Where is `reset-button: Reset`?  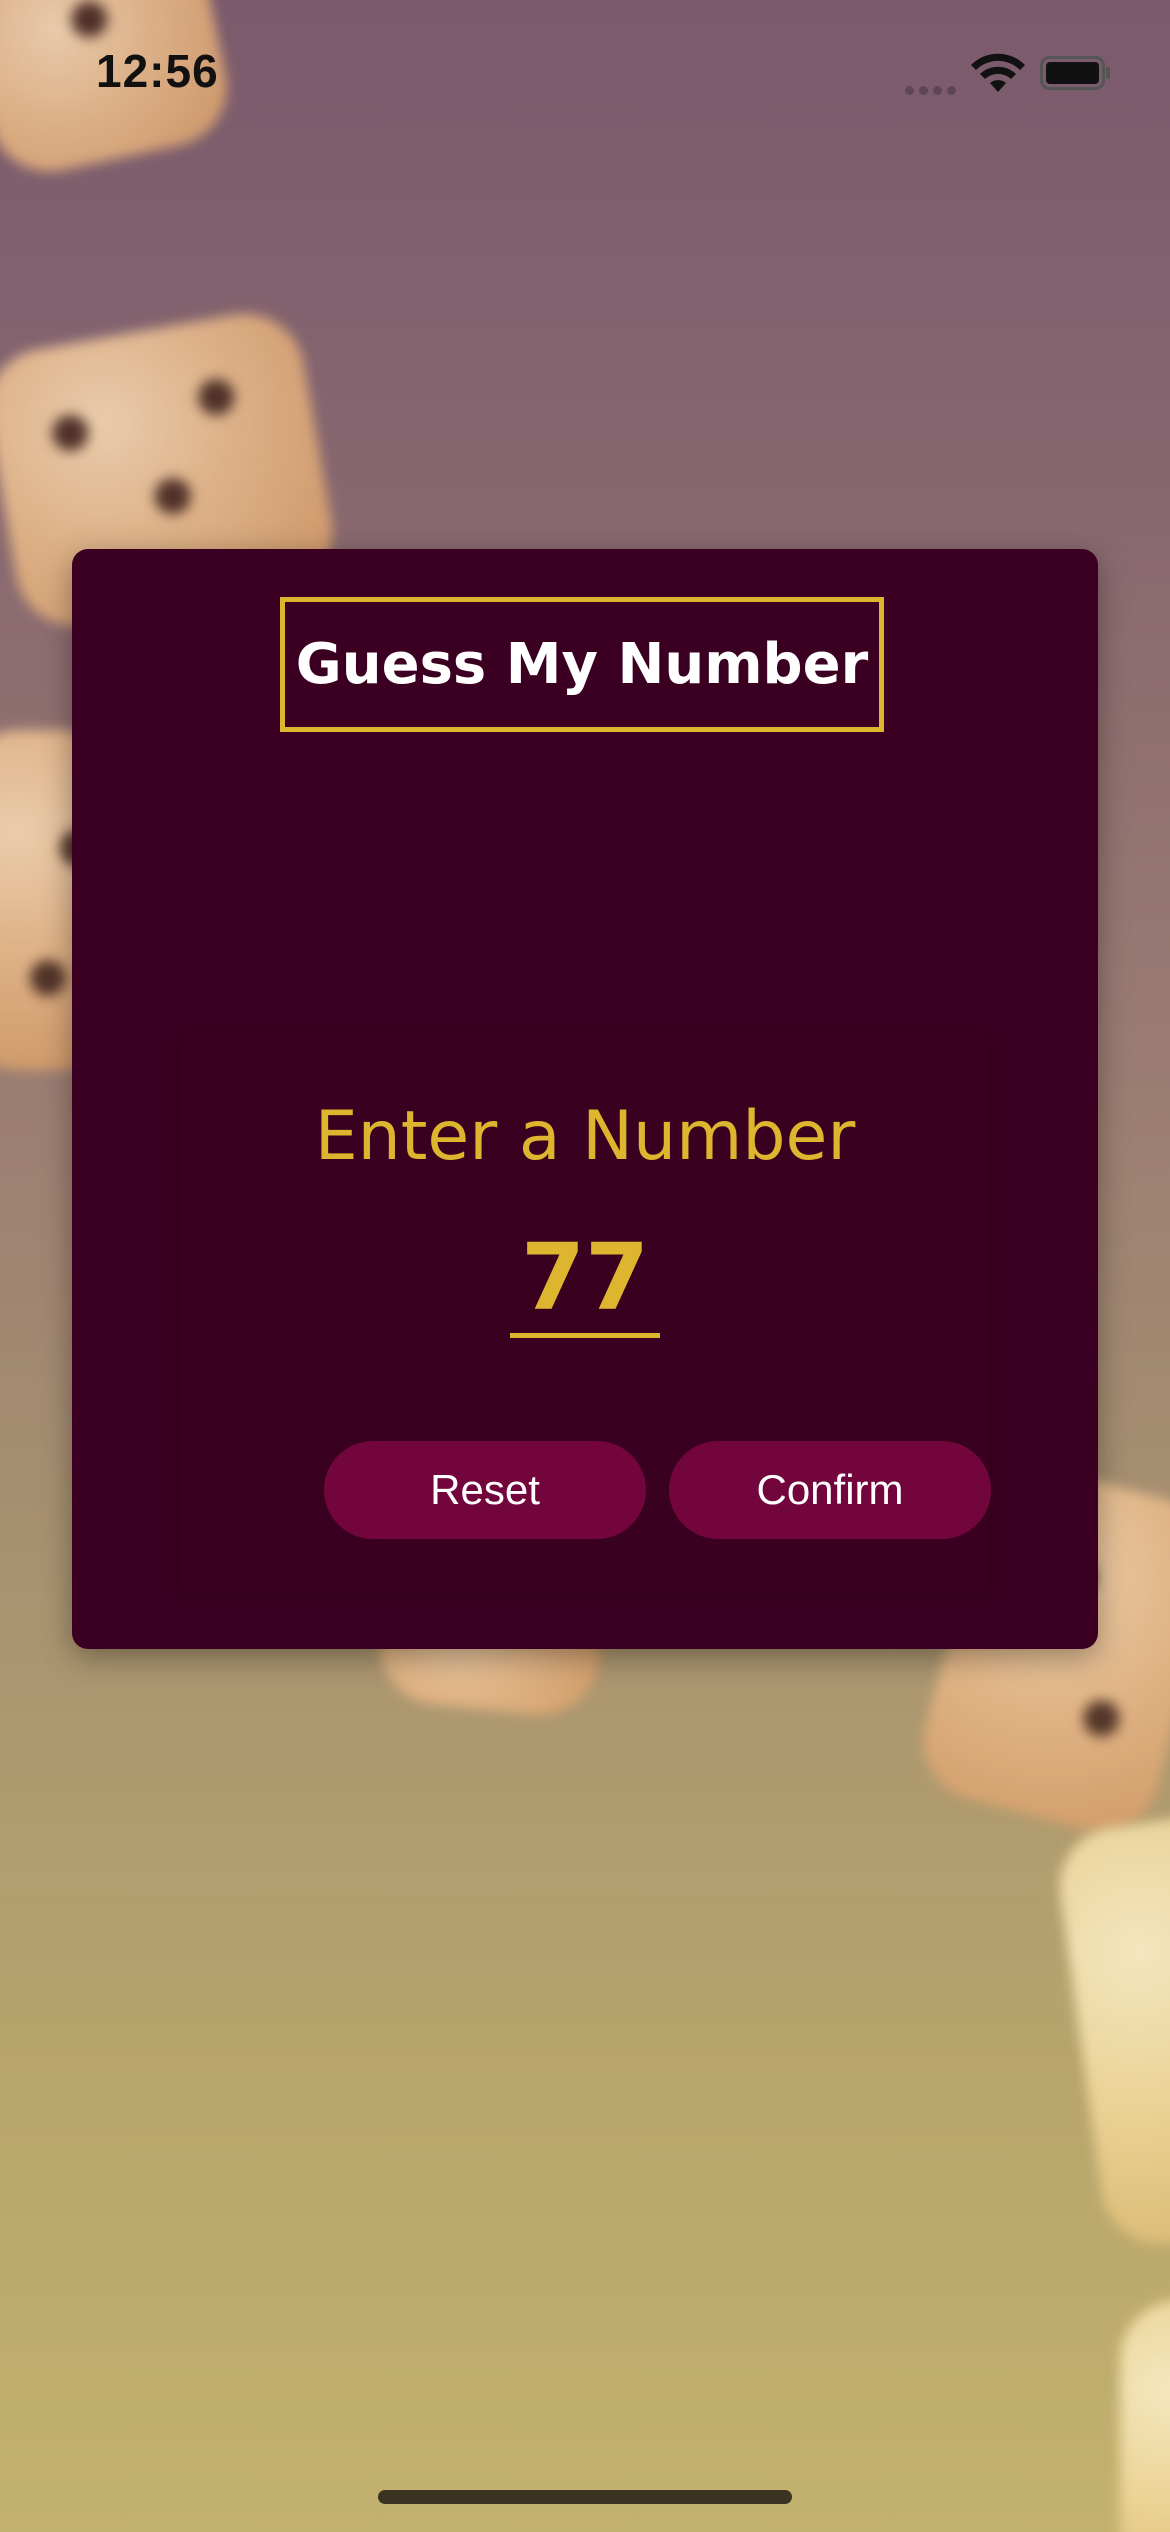 reset-button: Reset is located at coordinates (485, 1490).